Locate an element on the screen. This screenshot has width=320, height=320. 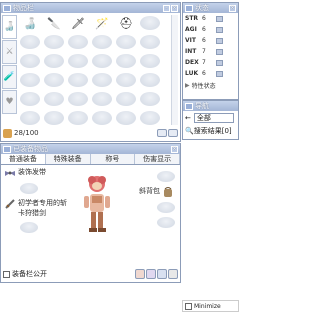
nav-result-row: 🔍 搜索结果[0] is located at coordinates (210, 130).